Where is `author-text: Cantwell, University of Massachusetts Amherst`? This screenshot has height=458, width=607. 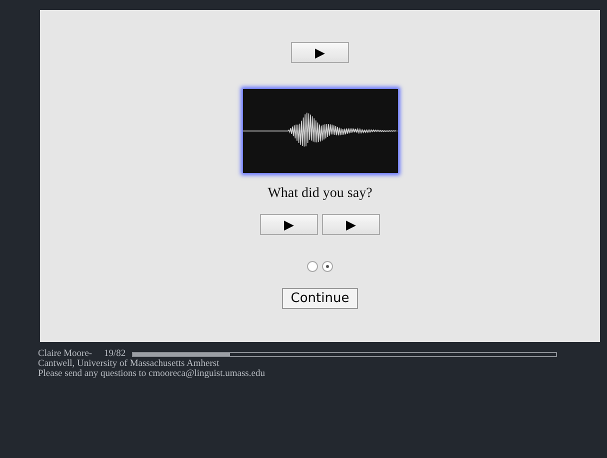 author-text: Cantwell, University of Massachusetts Amherst is located at coordinates (129, 364).